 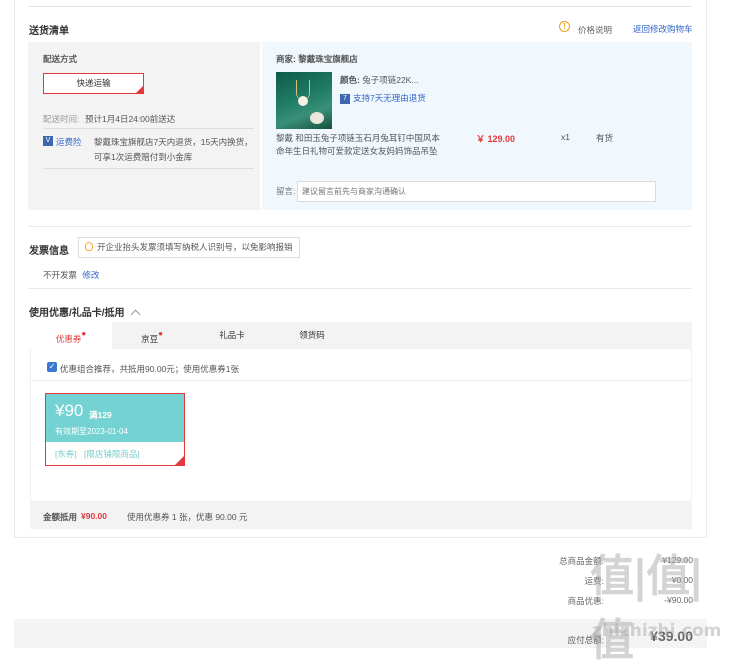 What do you see at coordinates (94, 516) in the screenshot?
I see `discount-total-amount: ¥90.00` at bounding box center [94, 516].